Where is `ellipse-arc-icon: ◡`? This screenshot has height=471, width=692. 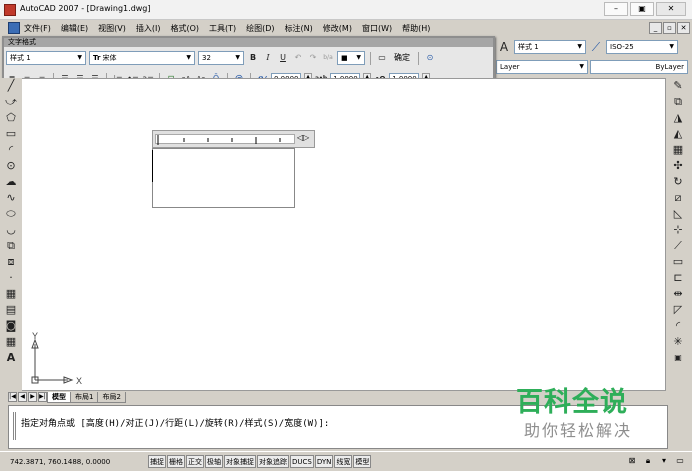 ellipse-arc-icon: ◡ is located at coordinates (11, 229).